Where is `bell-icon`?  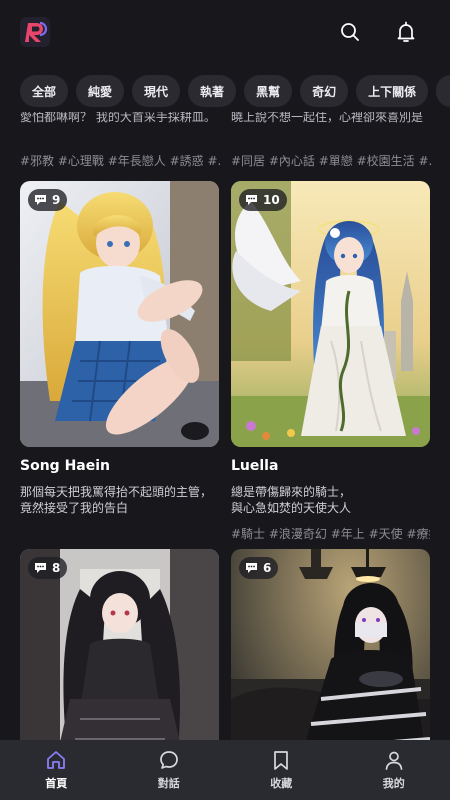
bell-icon is located at coordinates (406, 32).